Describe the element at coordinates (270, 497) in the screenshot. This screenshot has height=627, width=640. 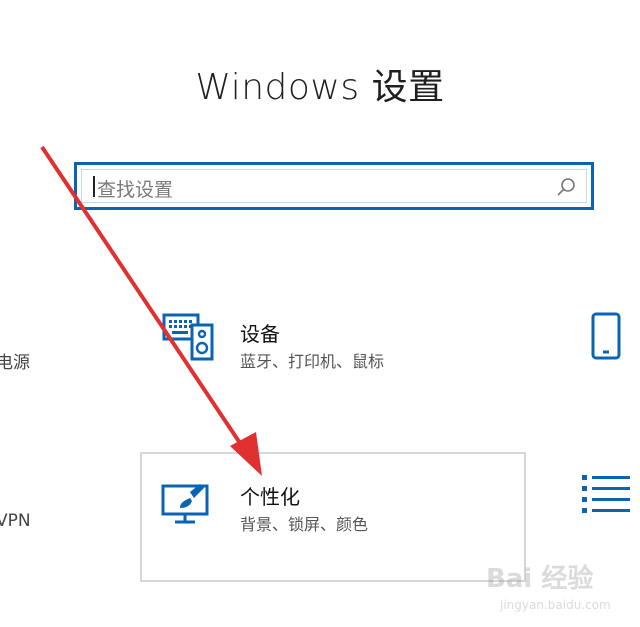
I see `personalization-title: 个性化` at that location.